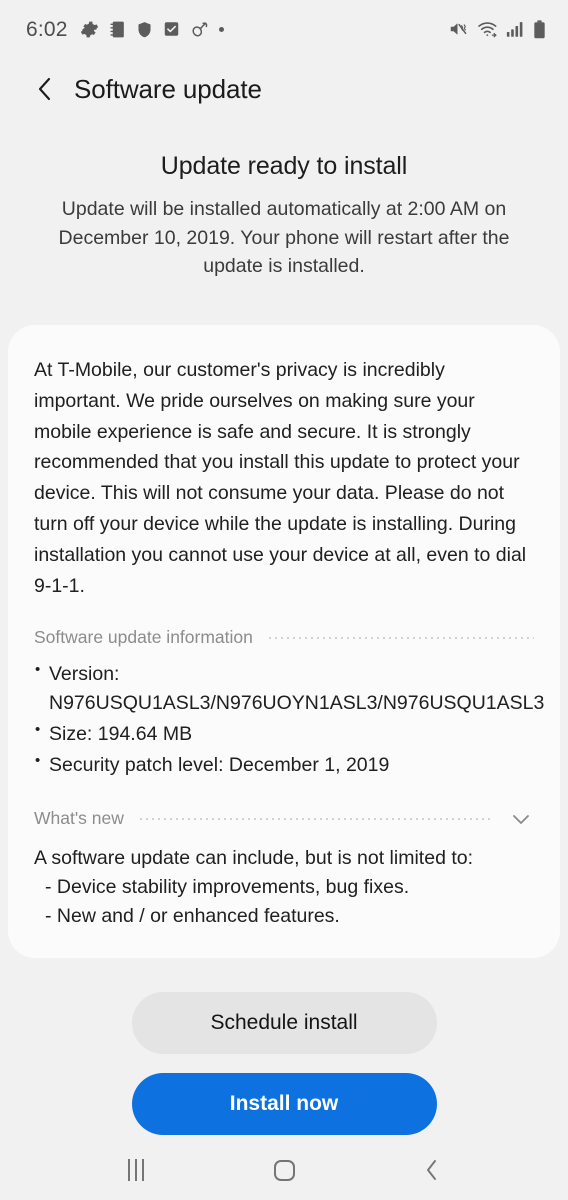  Describe the element at coordinates (47, 29) in the screenshot. I see `status-clock: 6:02` at that location.